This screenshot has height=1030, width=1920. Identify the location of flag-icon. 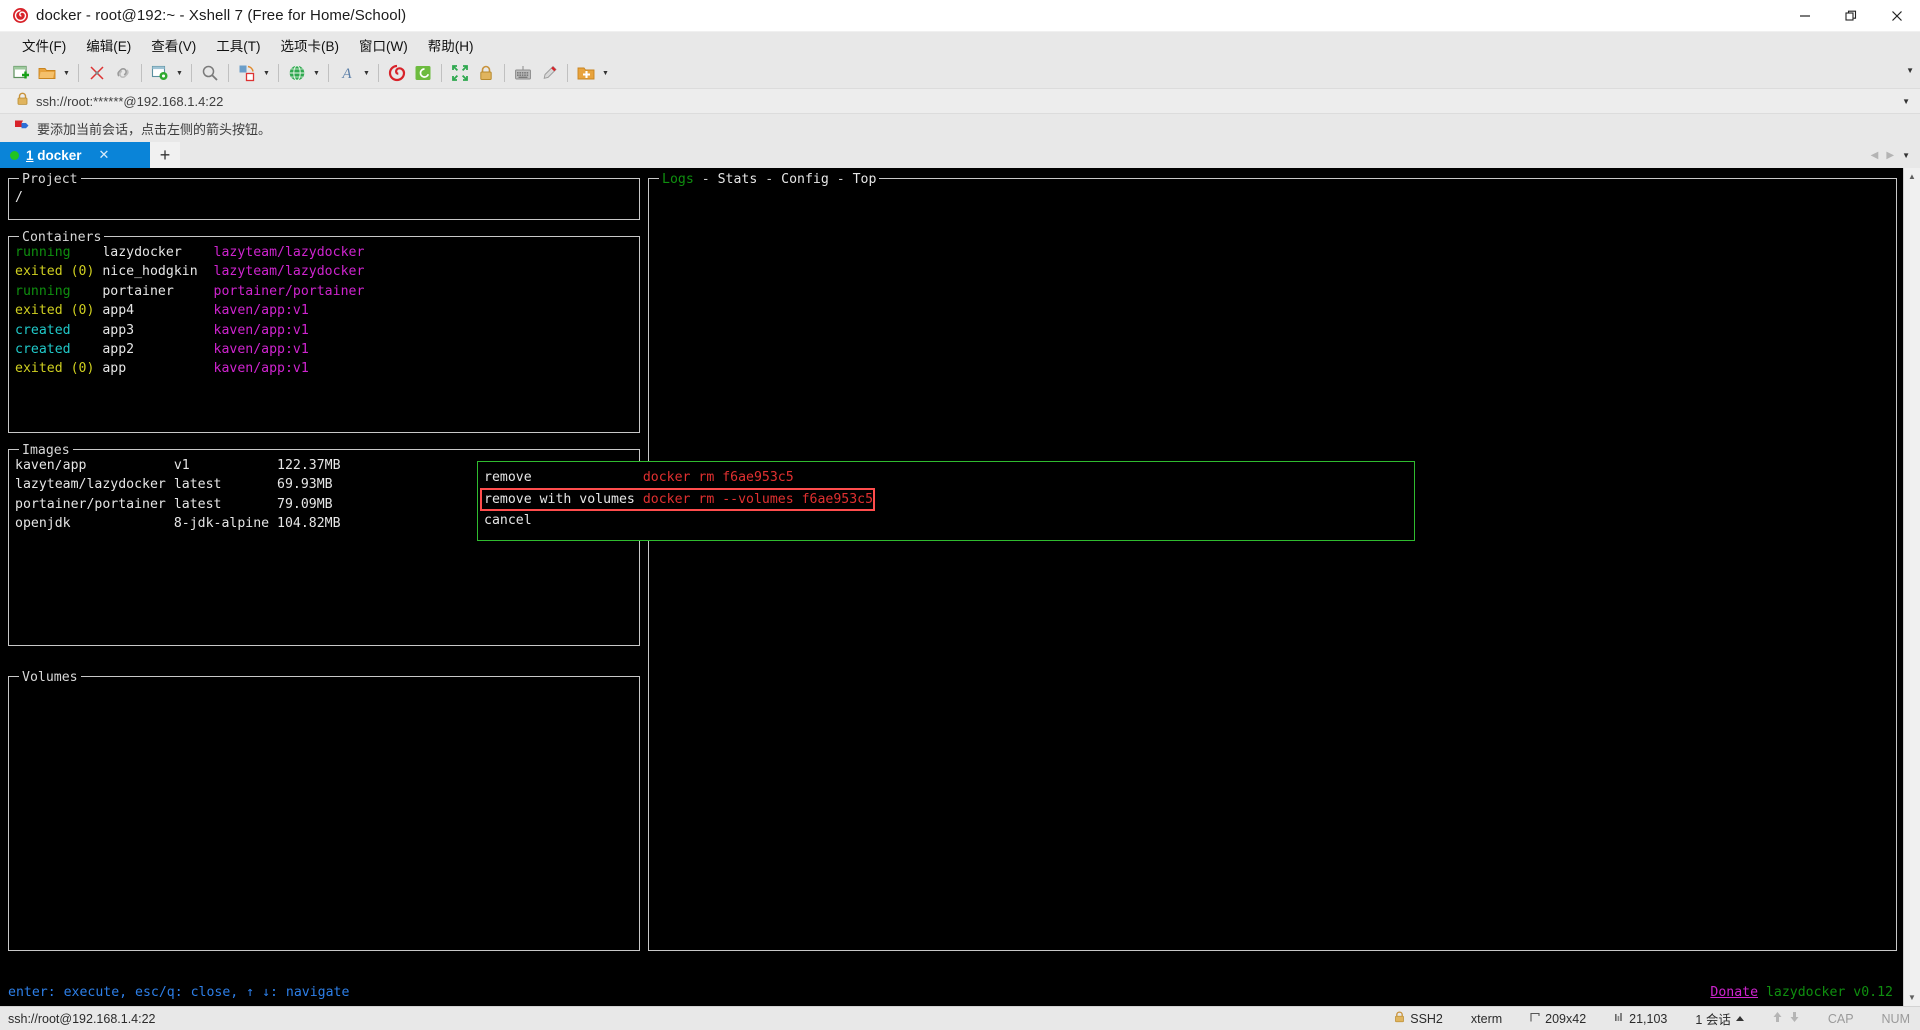
(21, 128).